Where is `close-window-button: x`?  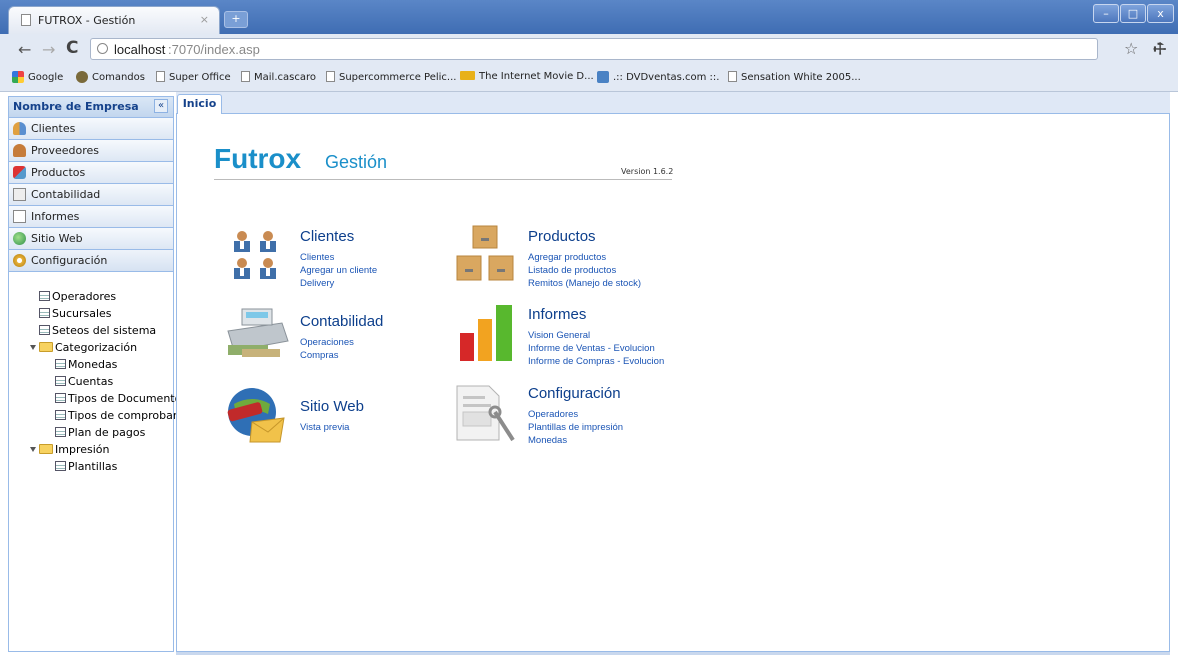 close-window-button: x is located at coordinates (1160, 13).